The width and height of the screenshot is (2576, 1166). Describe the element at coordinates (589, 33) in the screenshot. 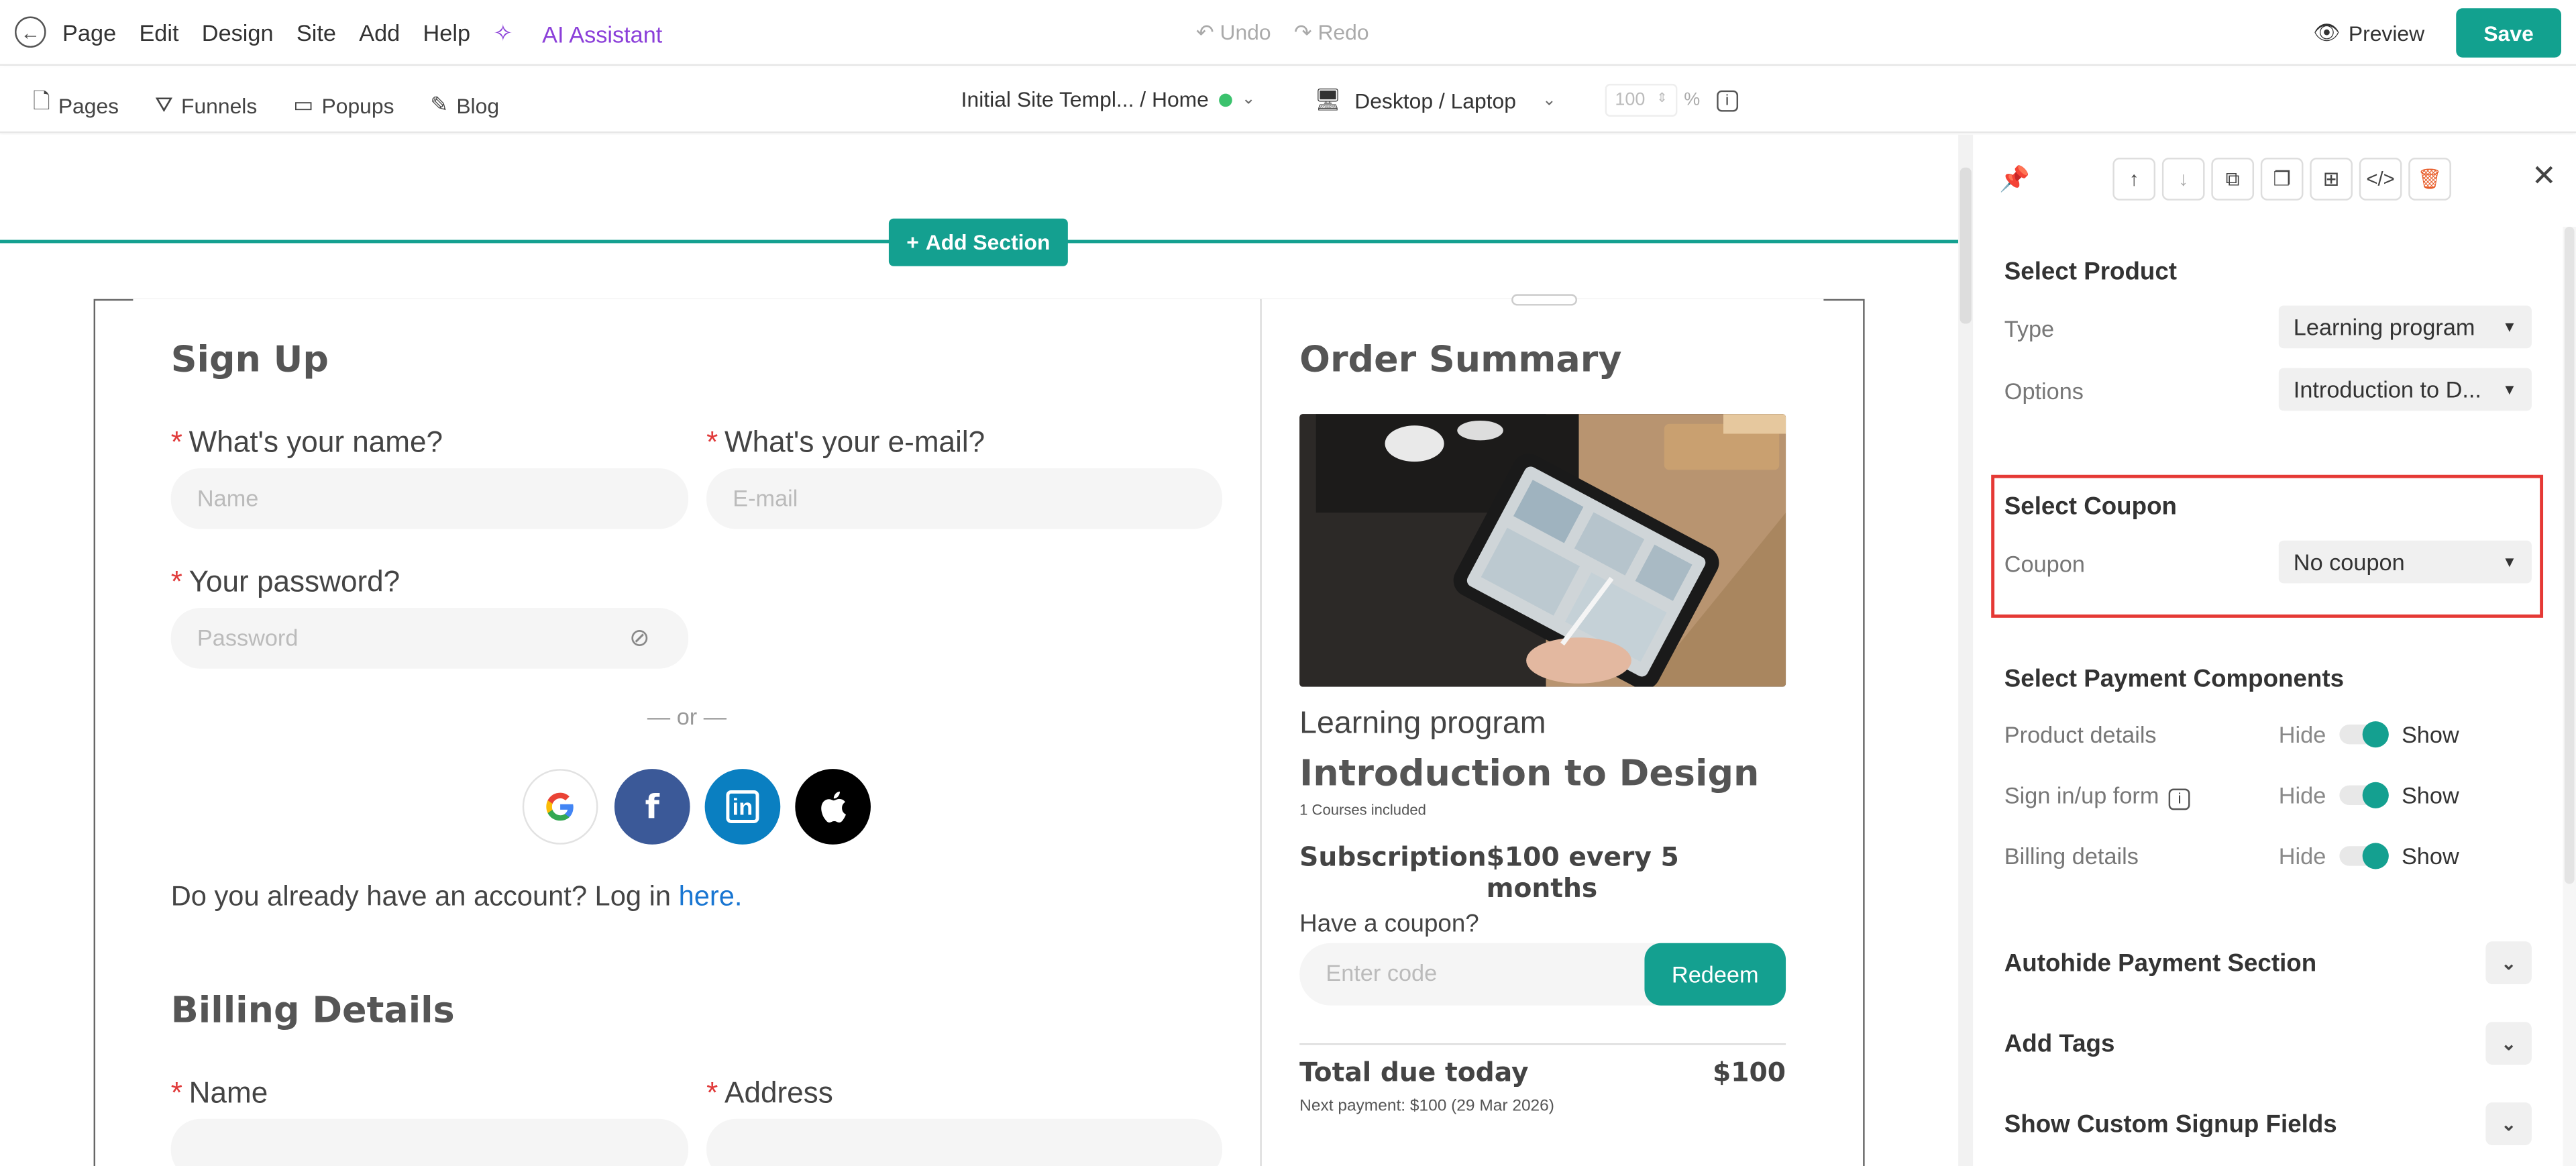

I see `ai-assistant-button: ✧ AI Assistant` at that location.